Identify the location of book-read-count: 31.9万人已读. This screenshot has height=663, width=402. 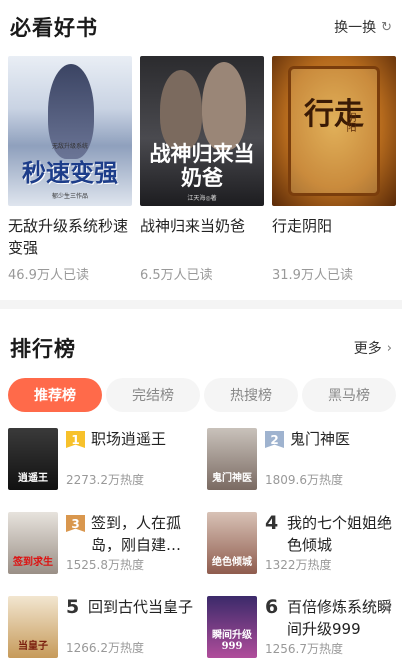
(312, 275).